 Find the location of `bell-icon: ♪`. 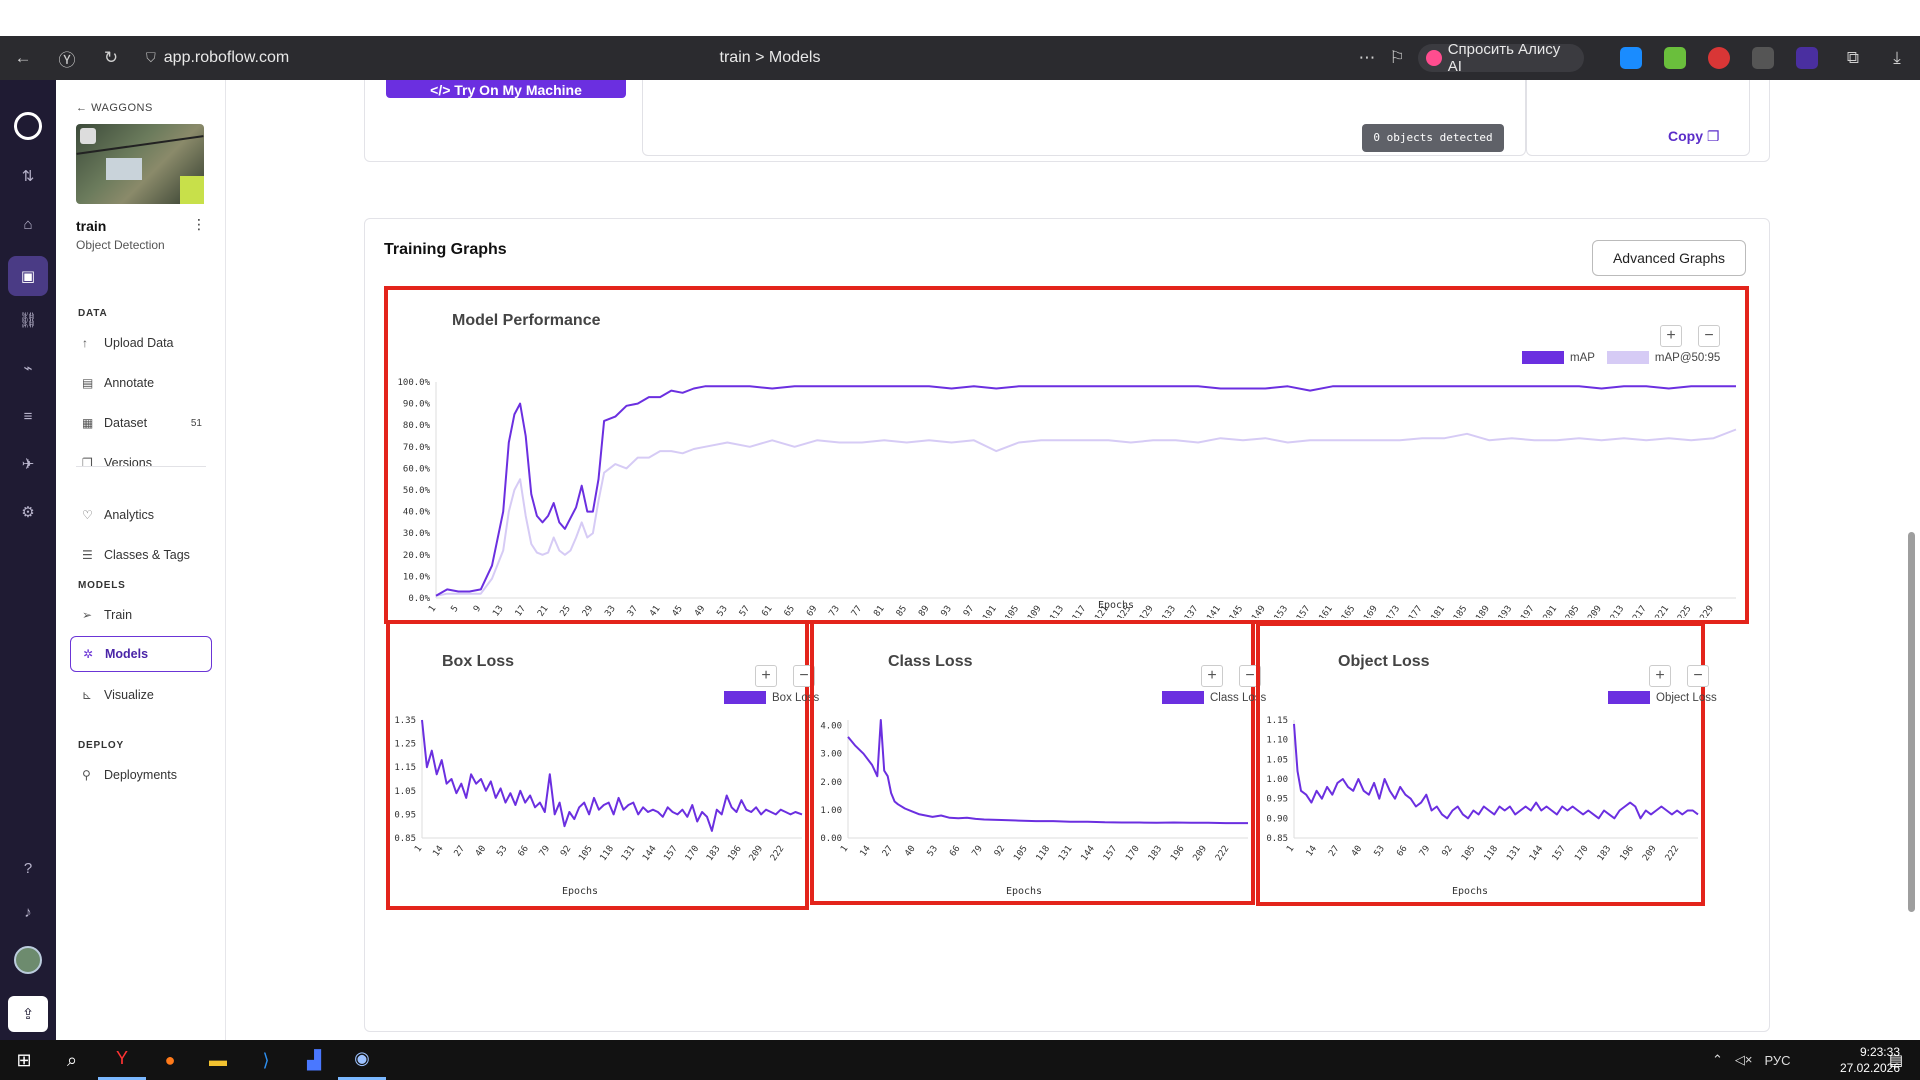

bell-icon: ♪ is located at coordinates (28, 912).